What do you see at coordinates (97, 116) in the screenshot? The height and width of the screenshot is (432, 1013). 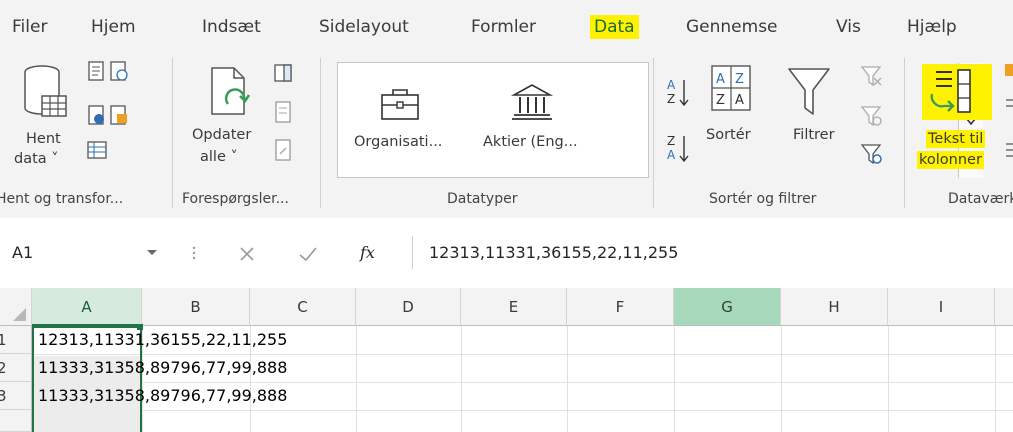 I see `from-web-icon` at bounding box center [97, 116].